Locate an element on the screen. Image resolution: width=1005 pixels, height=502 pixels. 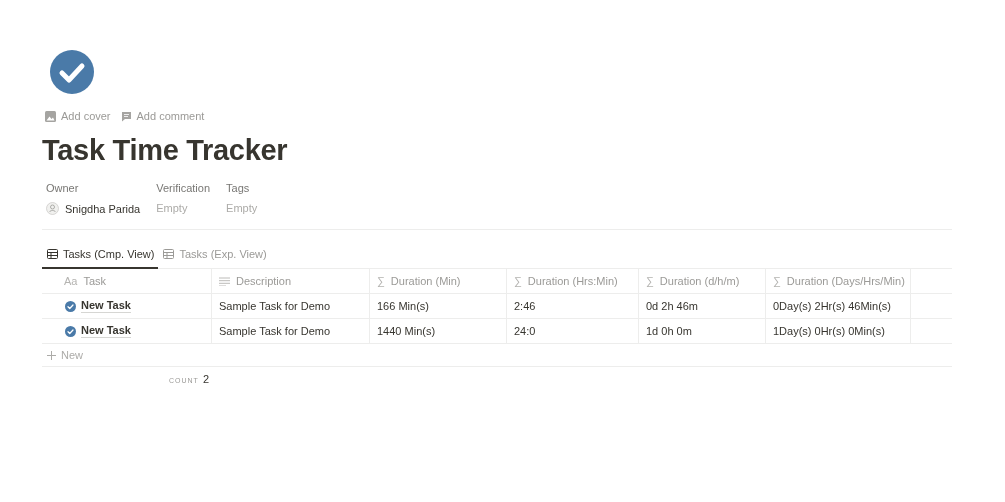
table-cell: 1Day(s) 0Hr(s) 0Min(s) is located at coordinates (838, 331).